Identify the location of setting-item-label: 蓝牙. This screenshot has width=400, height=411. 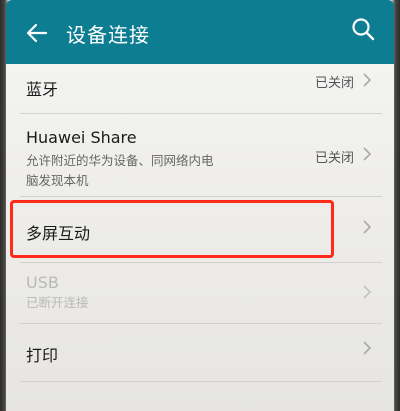
(42, 89).